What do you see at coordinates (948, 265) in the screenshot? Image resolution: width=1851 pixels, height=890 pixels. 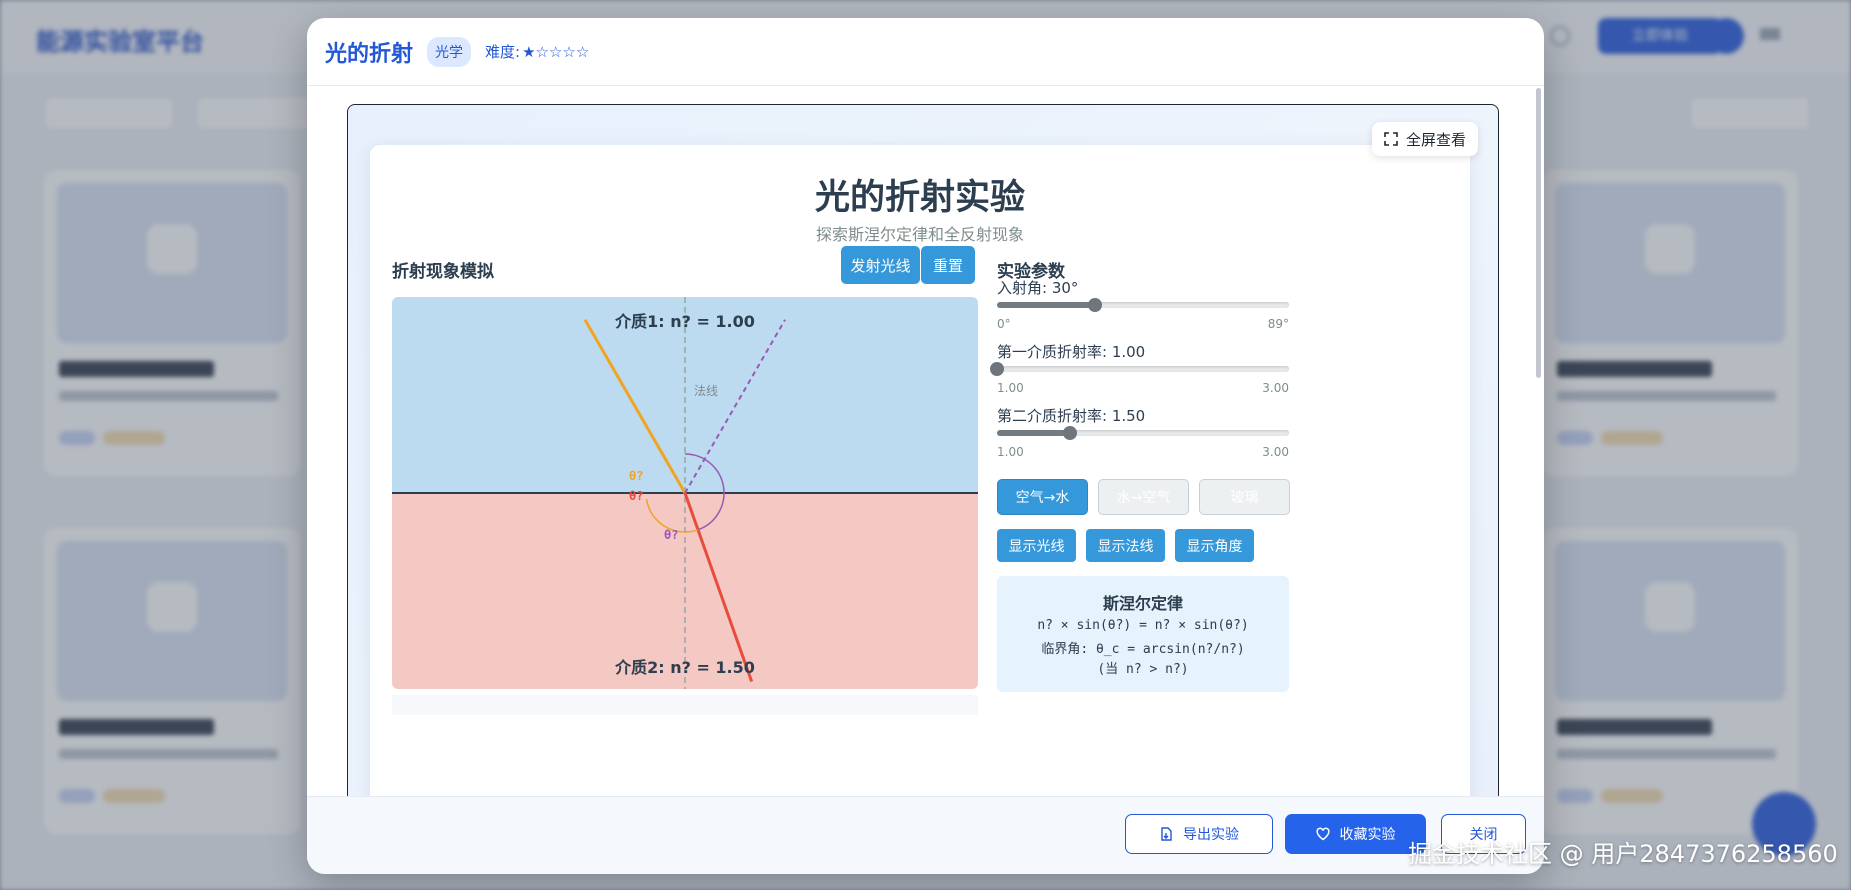 I see `reset-button: 重置` at bounding box center [948, 265].